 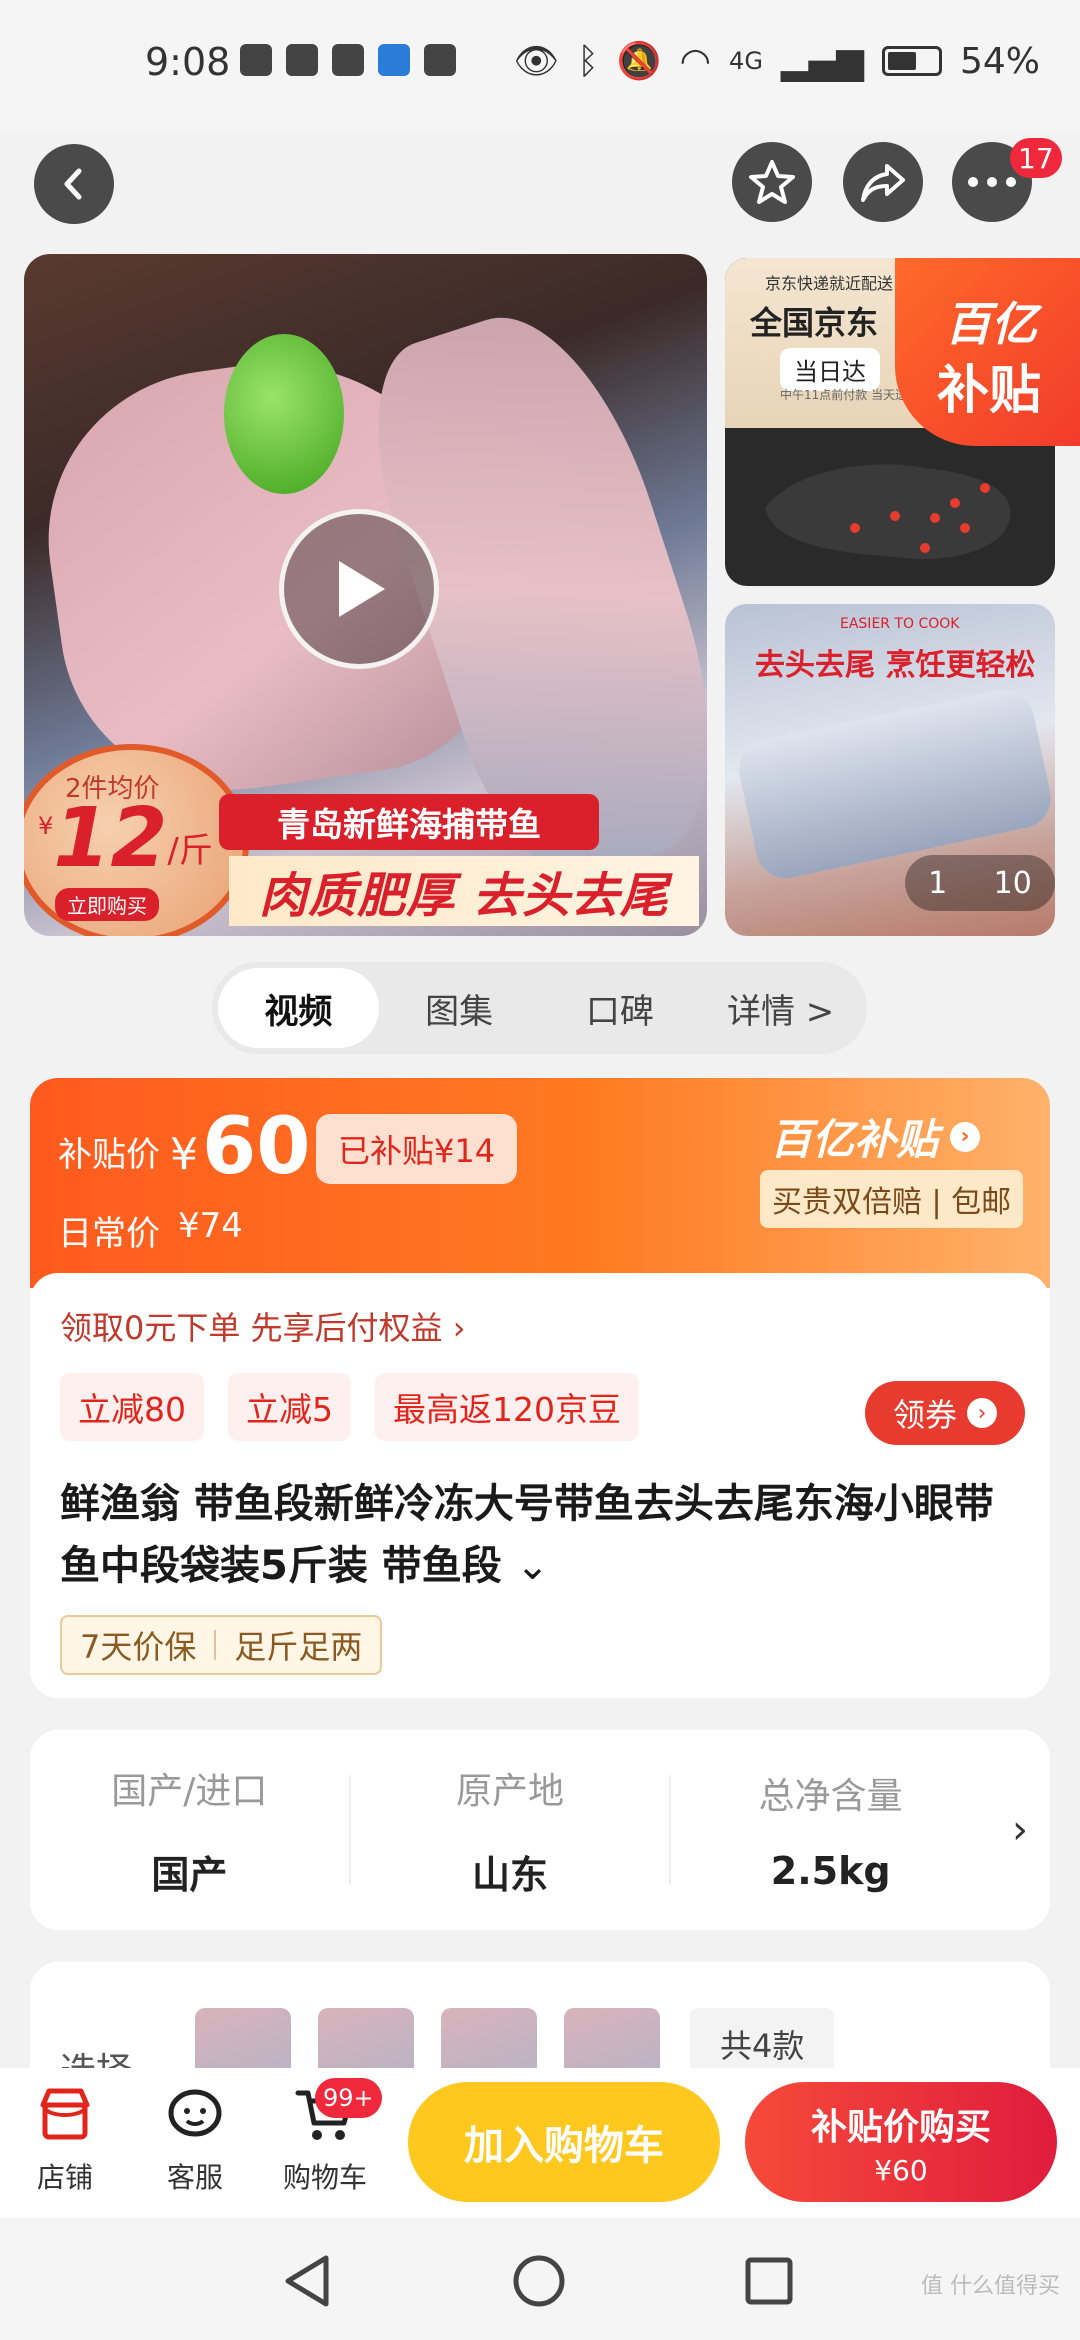 I want to click on product-title: 鲜渔翁 带鱼段新鲜冷冻大号带鱼去头去尾东海小眼带鱼中段袋装5斤装 带鱼段 ⌄, so click(x=540, y=1535).